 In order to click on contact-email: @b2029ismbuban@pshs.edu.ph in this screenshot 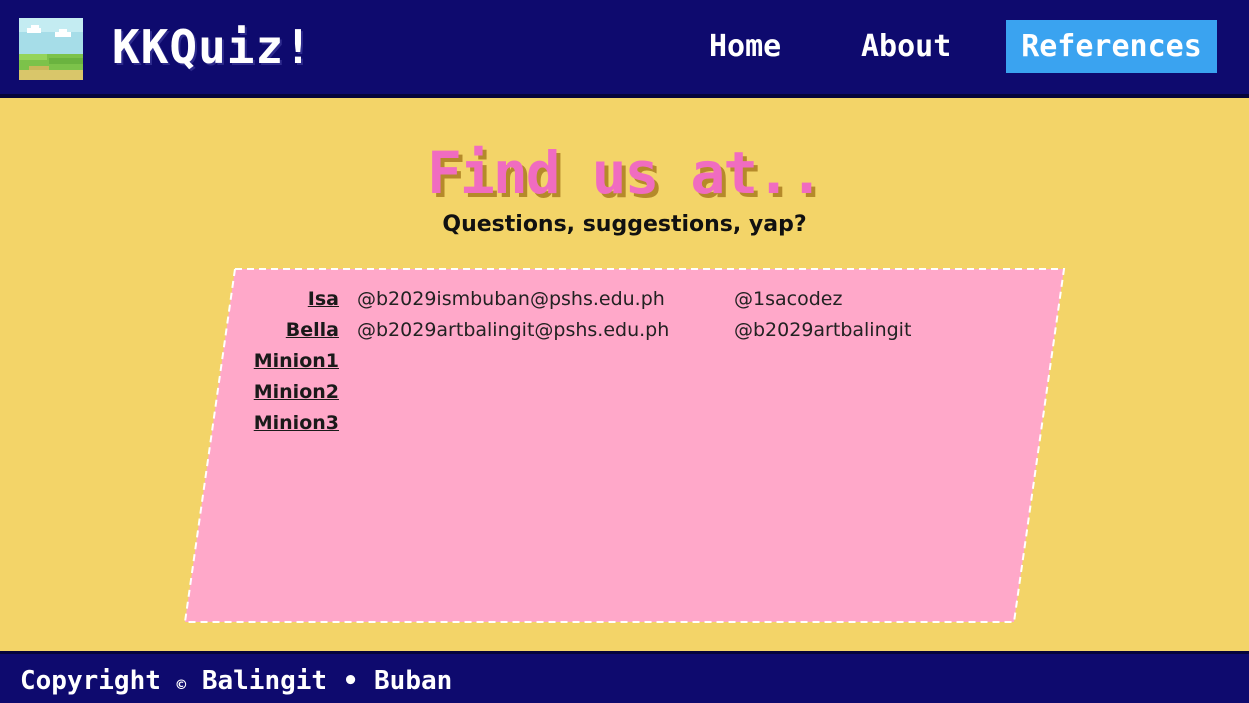, I will do `click(511, 299)`.